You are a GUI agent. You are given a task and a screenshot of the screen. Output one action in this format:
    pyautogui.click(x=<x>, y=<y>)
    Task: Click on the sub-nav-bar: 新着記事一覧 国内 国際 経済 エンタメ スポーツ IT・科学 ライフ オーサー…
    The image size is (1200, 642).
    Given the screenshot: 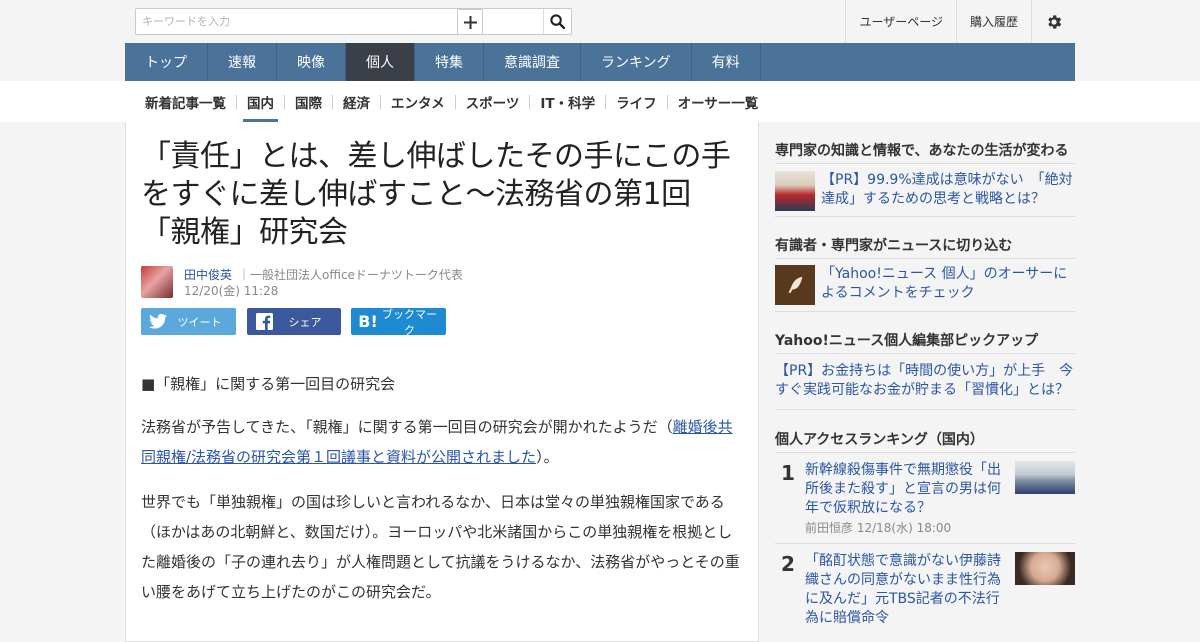 What is the action you would take?
    pyautogui.click(x=600, y=101)
    